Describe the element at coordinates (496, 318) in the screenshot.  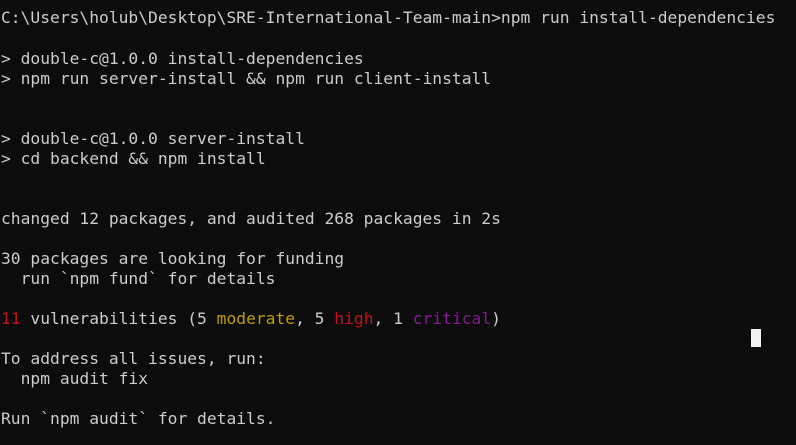
I see `vulnerability-text: )` at that location.